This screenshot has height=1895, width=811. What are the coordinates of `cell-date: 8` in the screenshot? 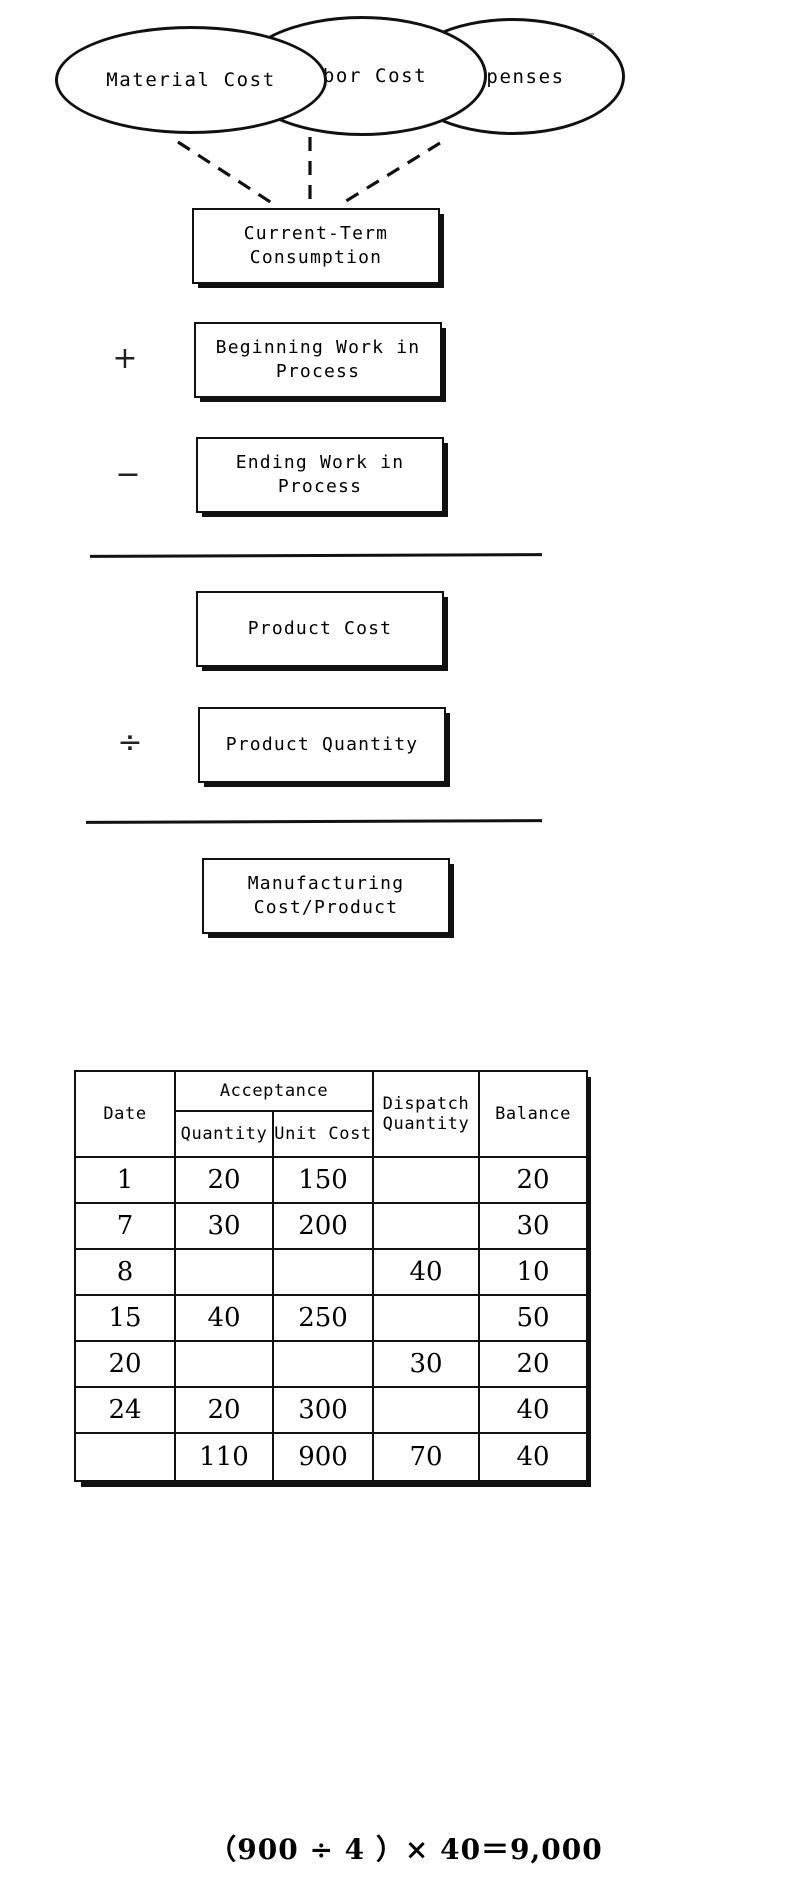 It's located at (125, 1272).